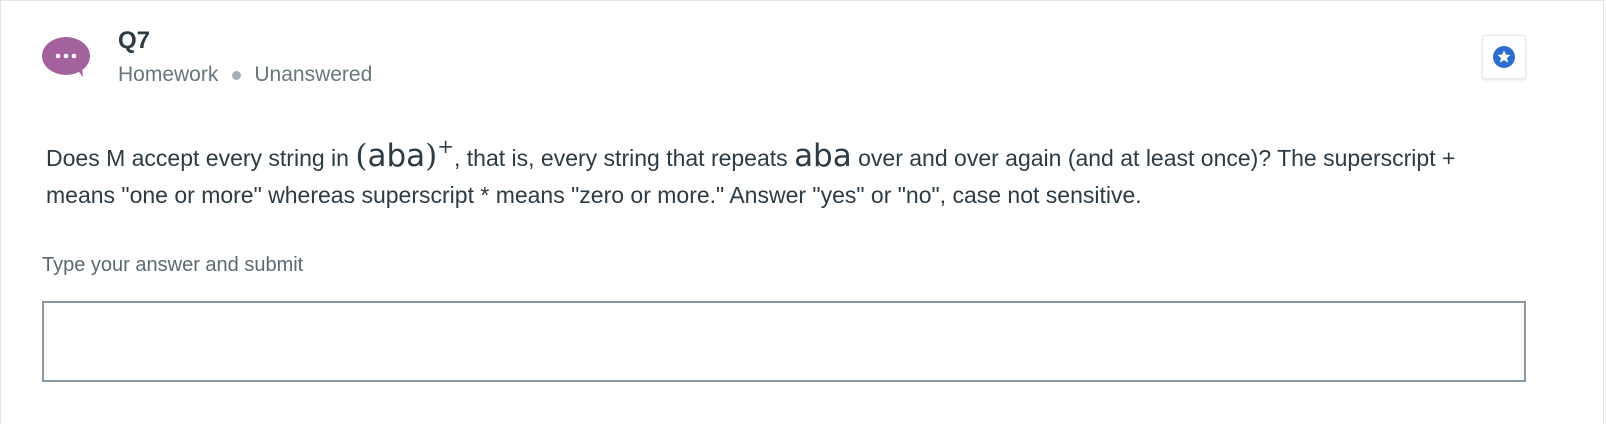 This screenshot has width=1606, height=424. What do you see at coordinates (823, 156) in the screenshot?
I see `math-term-2: aba` at bounding box center [823, 156].